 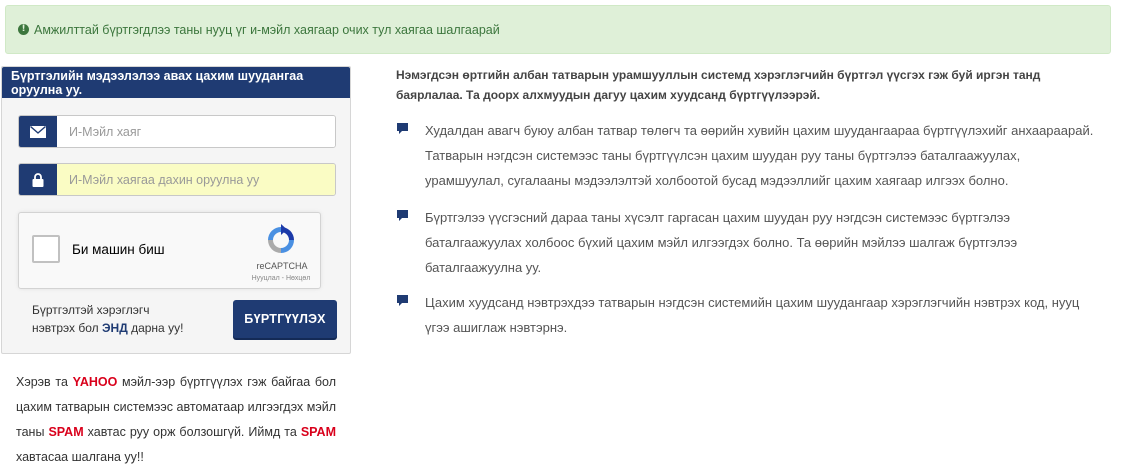 What do you see at coordinates (91, 310) in the screenshot?
I see `login-prefix: Бүртгэлтэй хэрэглэгч` at bounding box center [91, 310].